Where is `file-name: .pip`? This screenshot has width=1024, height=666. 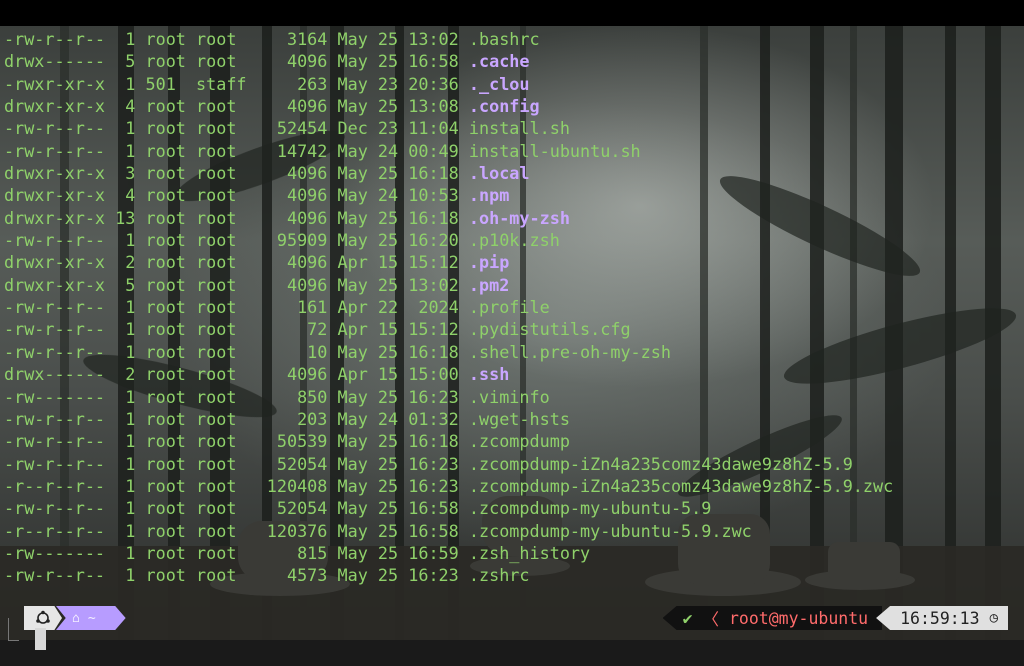 file-name: .pip is located at coordinates (489, 262).